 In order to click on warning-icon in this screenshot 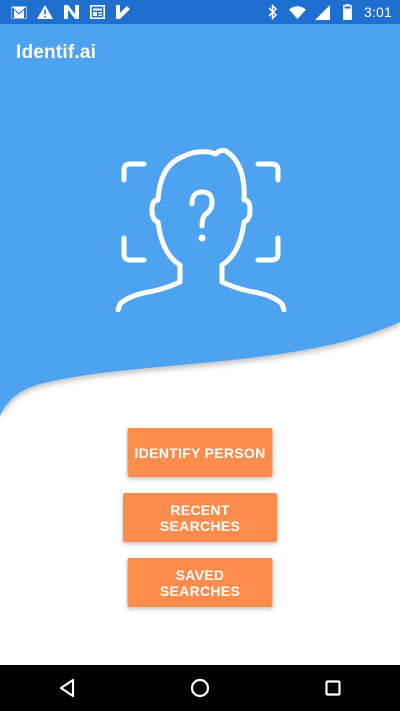, I will do `click(45, 12)`.